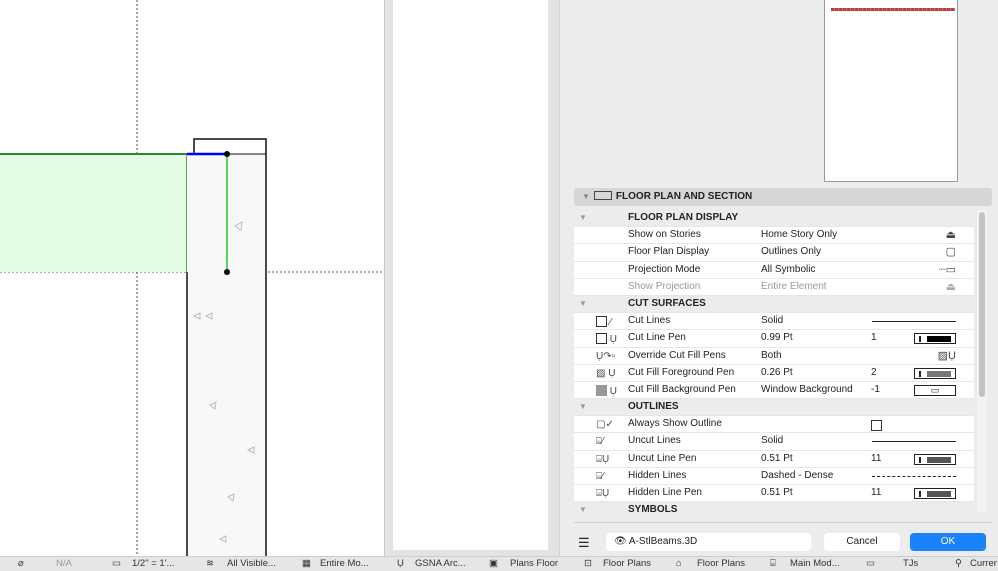 Image resolution: width=998 pixels, height=571 pixels. Describe the element at coordinates (893, 9) in the screenshot. I see `beam-preview` at that location.